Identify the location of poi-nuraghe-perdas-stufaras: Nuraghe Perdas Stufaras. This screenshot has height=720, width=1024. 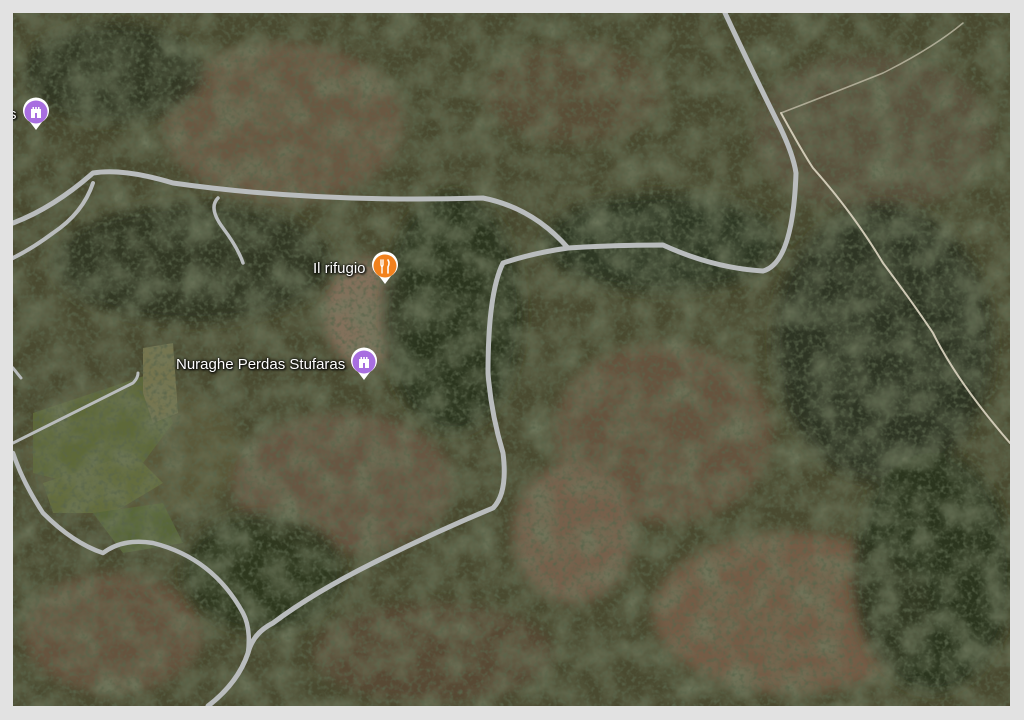
(277, 364).